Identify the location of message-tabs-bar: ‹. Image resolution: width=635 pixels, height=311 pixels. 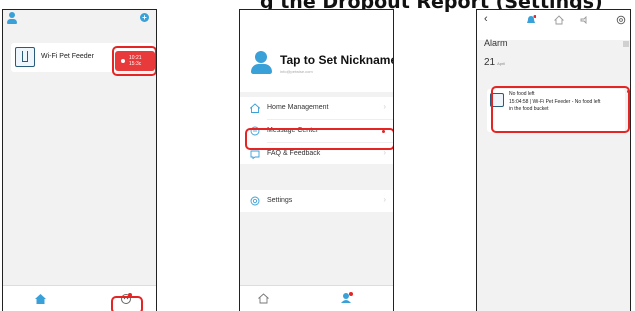
(553, 25).